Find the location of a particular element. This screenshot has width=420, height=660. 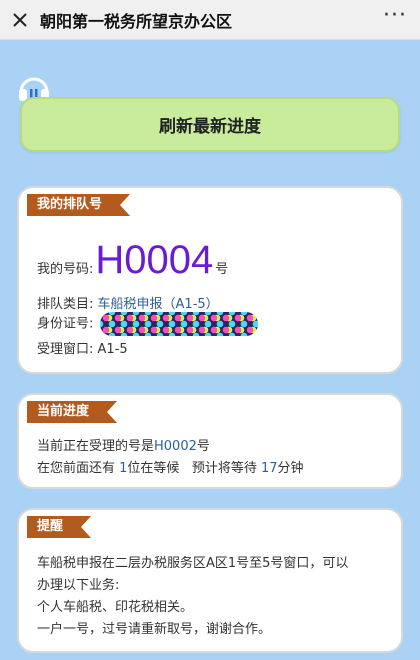

ahead-middle: 位在等候 预计将等待 is located at coordinates (194, 468).